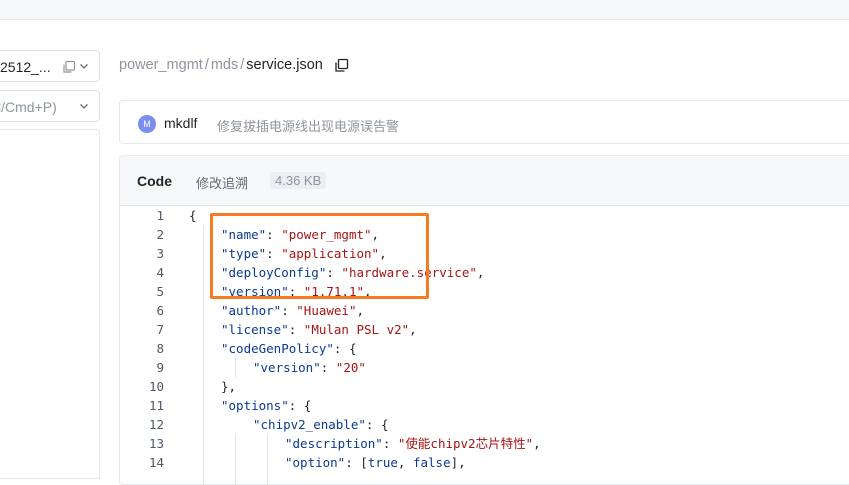 The width and height of the screenshot is (849, 485). Describe the element at coordinates (484, 310) in the screenshot. I see `code-line: 6 "author": "Huawei",` at that location.